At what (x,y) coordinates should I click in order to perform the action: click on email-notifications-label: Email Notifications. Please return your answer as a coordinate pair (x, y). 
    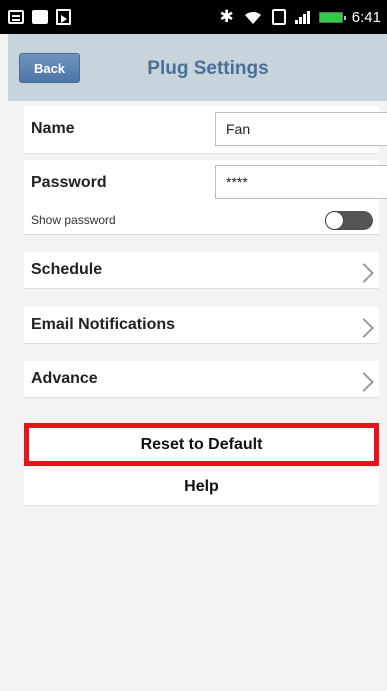
    Looking at the image, I should click on (103, 324).